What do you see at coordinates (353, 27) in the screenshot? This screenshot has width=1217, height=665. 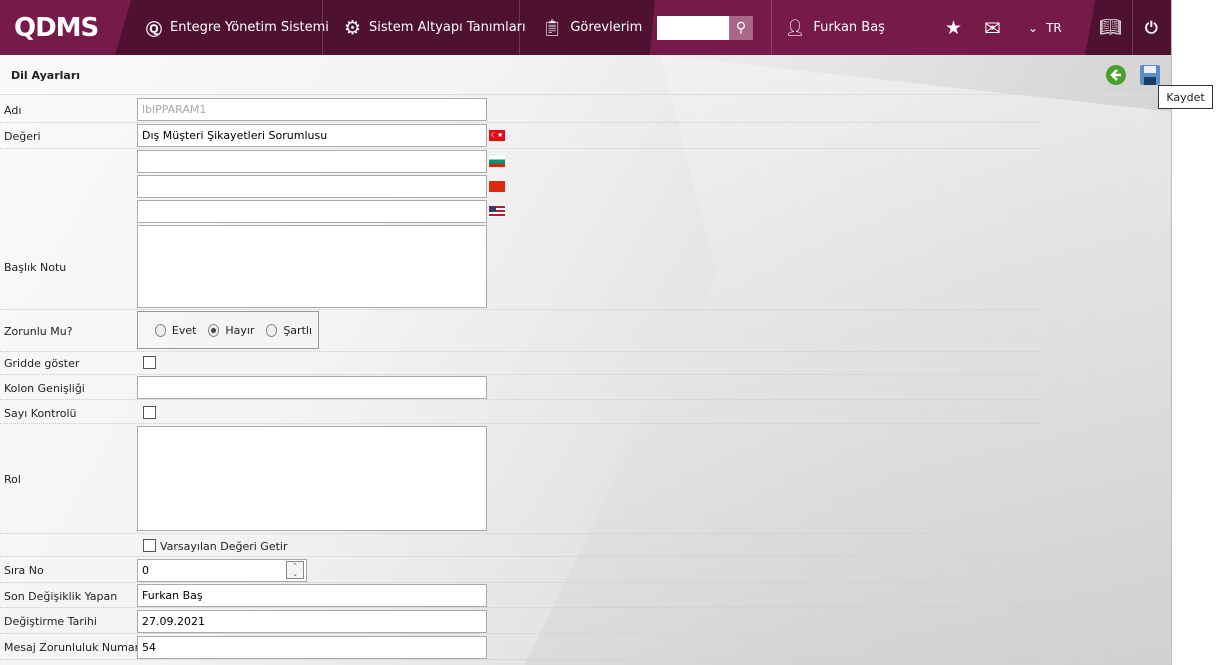 I see `gear-icon: ⚙` at bounding box center [353, 27].